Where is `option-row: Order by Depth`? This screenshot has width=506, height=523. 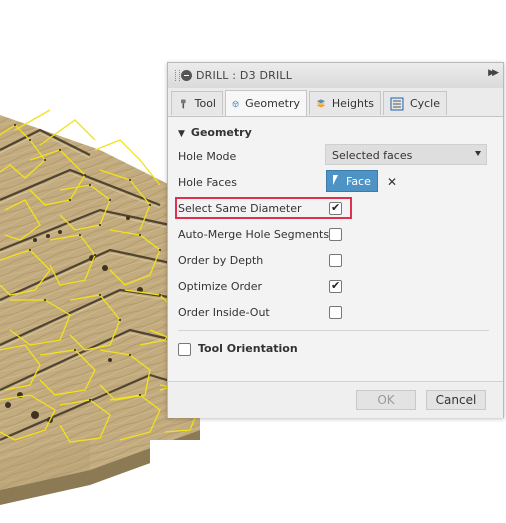
option-row: Order by Depth is located at coordinates (335, 261).